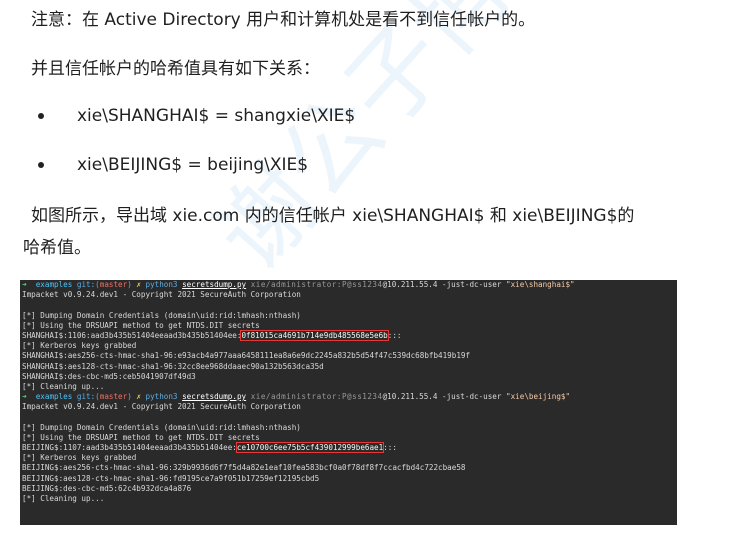 The height and width of the screenshot is (549, 733). I want to click on figure-intro-line2: 哈希值。, so click(57, 248).